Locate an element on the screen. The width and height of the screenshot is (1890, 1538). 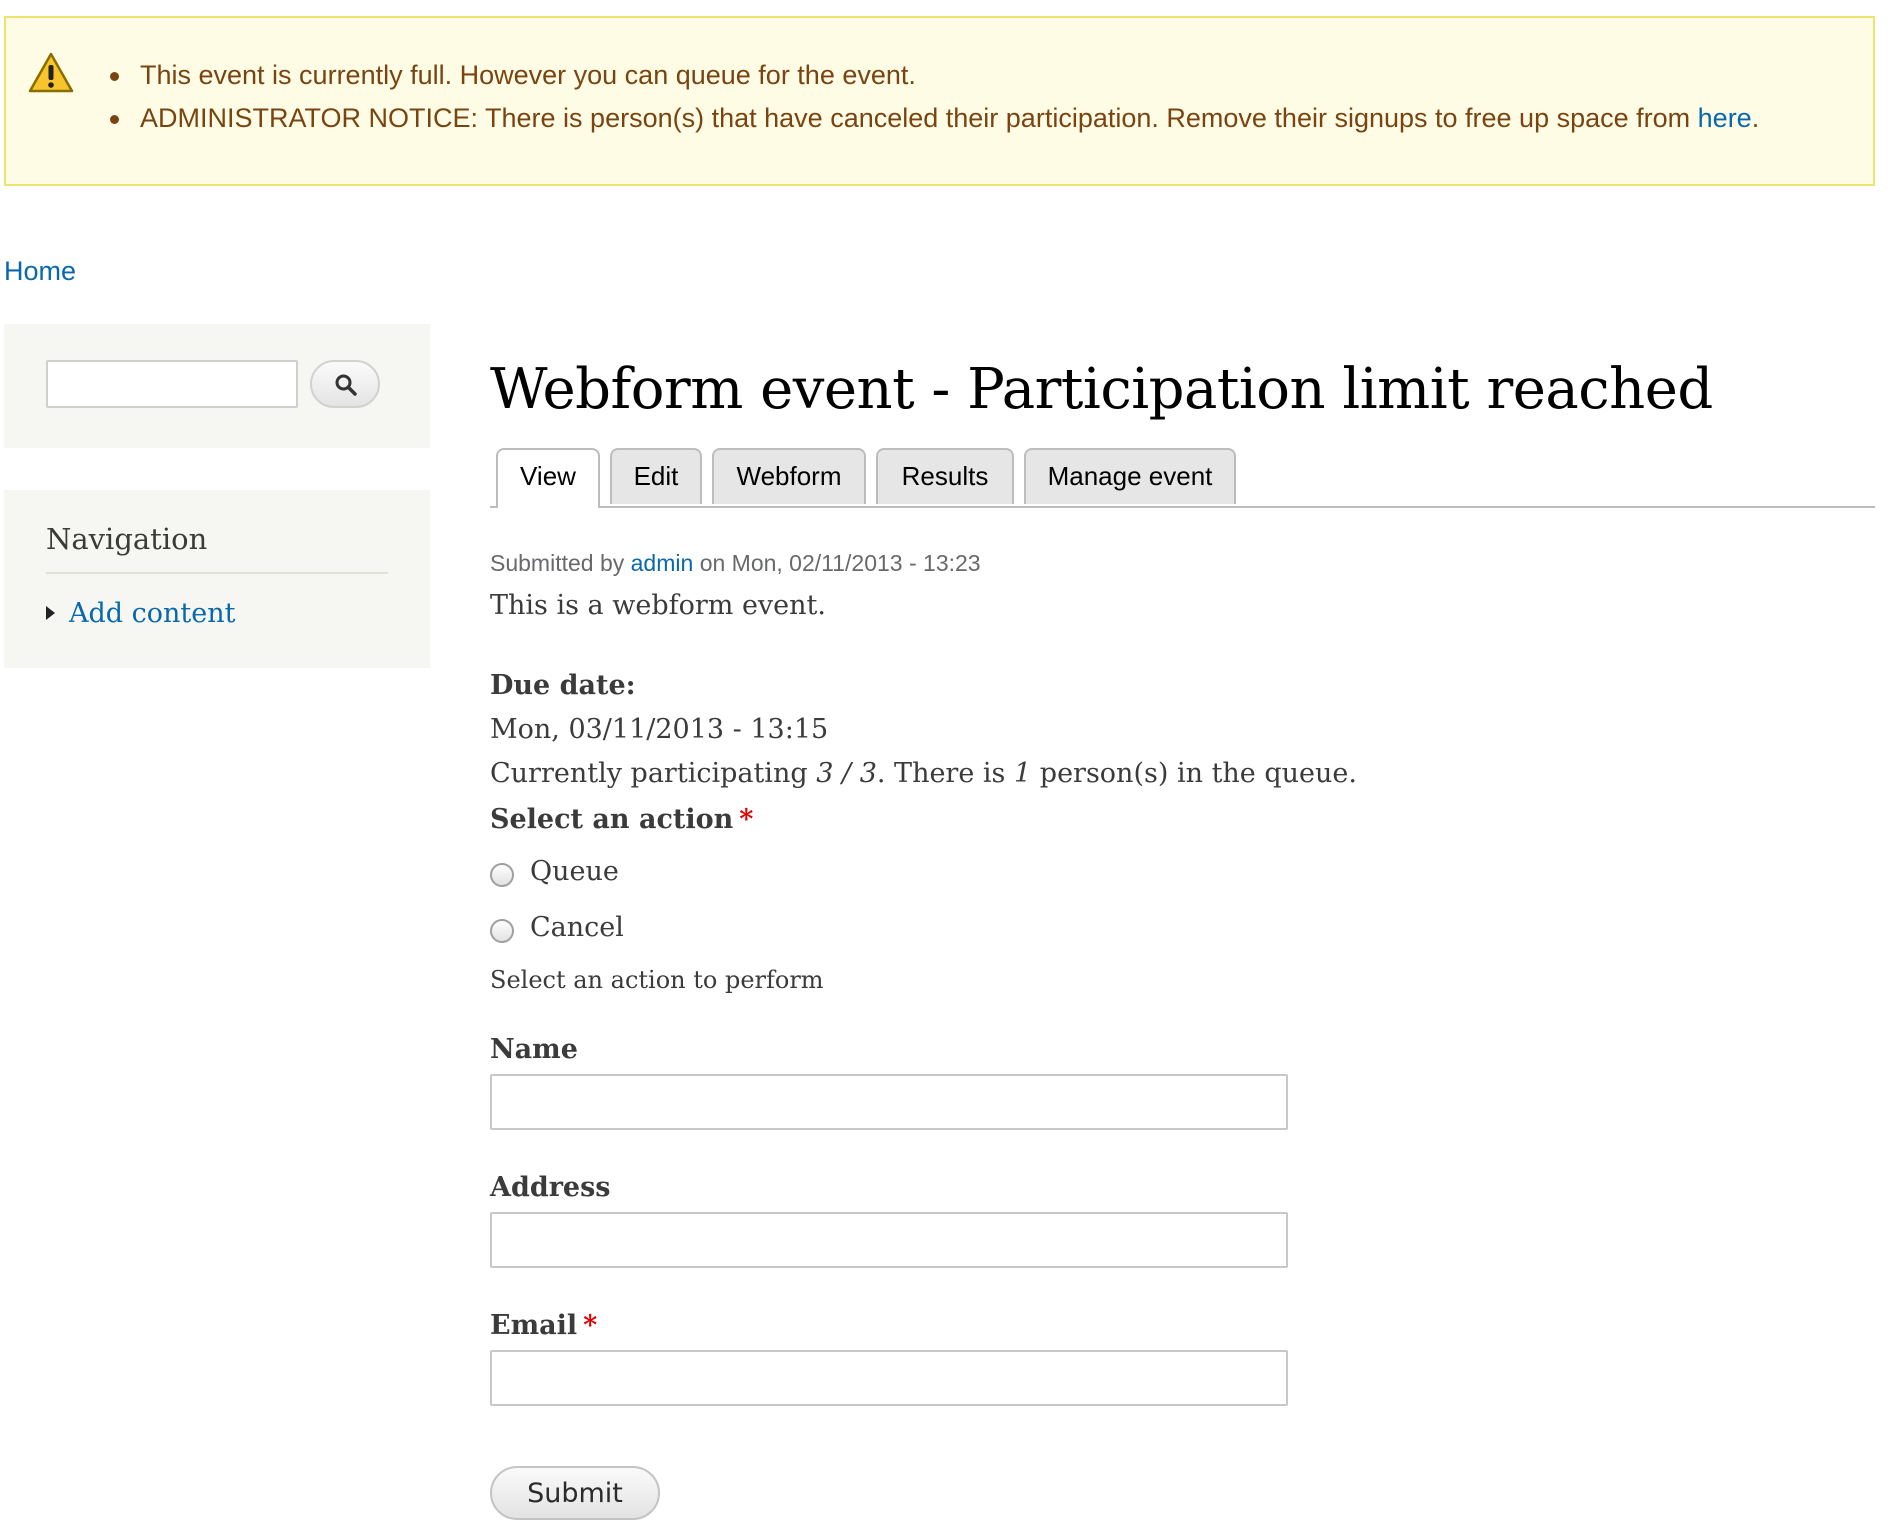
due-date-label: Due date: is located at coordinates (563, 685).